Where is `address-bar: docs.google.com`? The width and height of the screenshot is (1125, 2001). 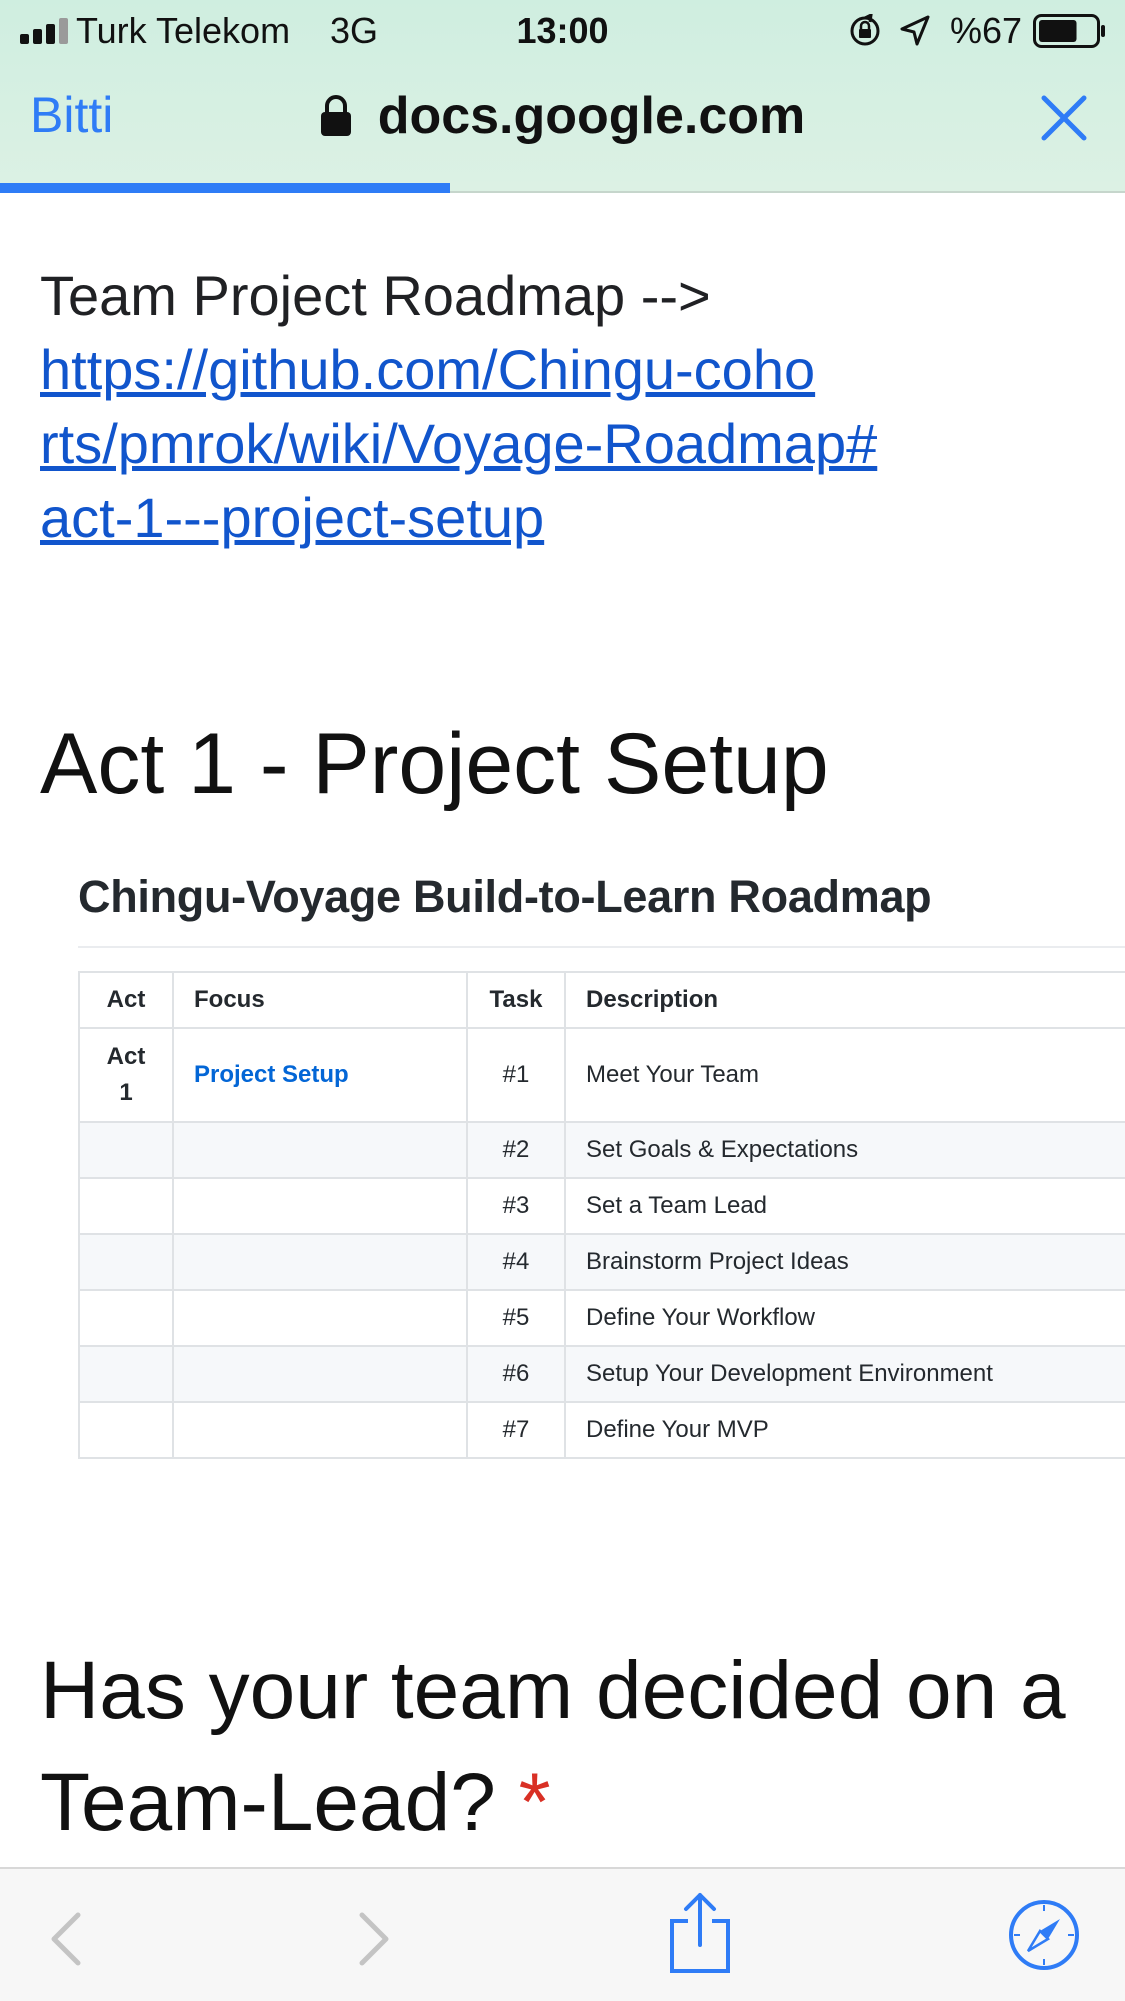 address-bar: docs.google.com is located at coordinates (562, 116).